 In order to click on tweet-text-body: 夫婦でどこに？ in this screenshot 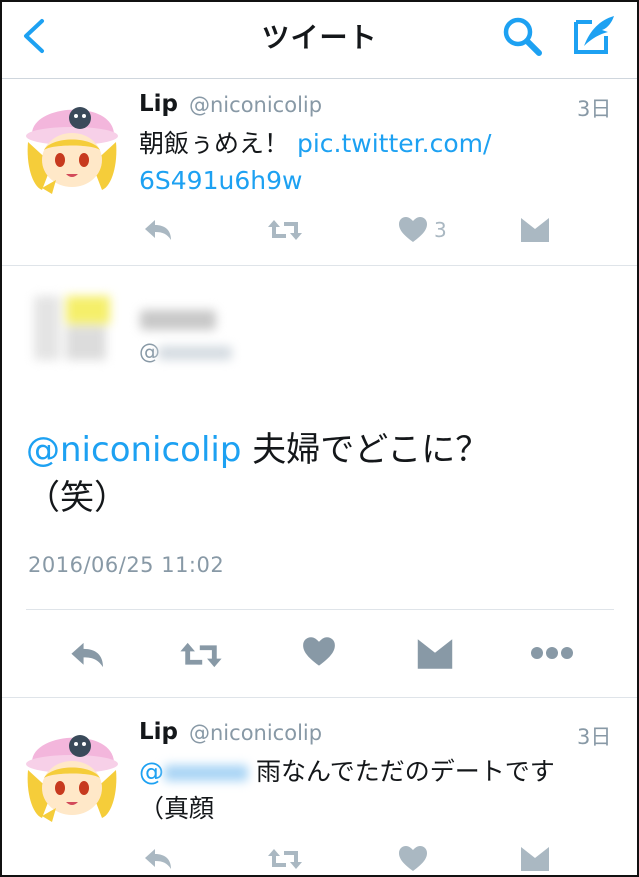, I will do `click(365, 450)`.